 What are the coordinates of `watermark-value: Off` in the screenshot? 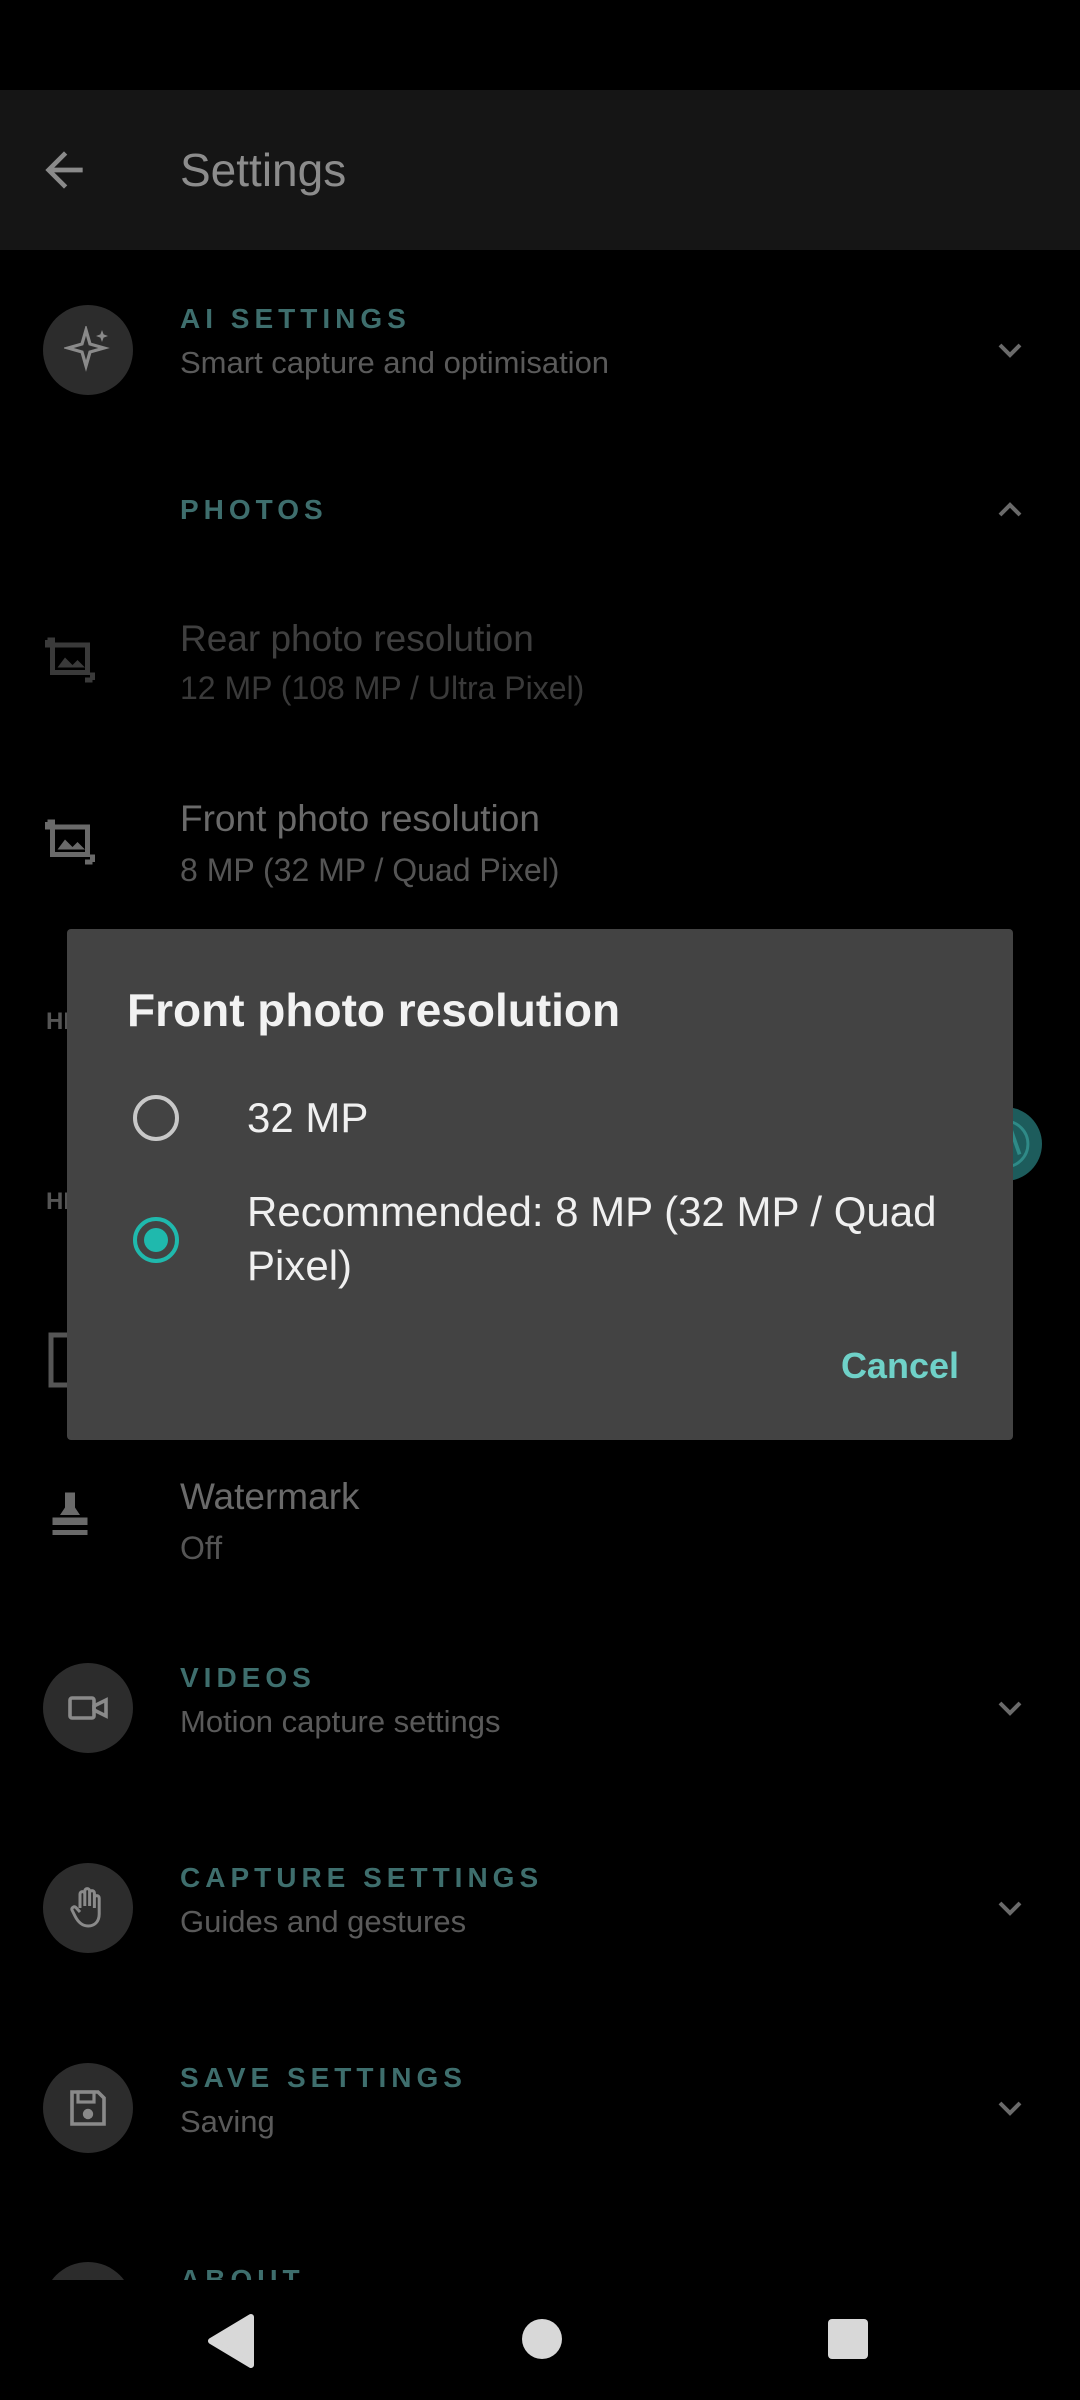 It's located at (201, 1548).